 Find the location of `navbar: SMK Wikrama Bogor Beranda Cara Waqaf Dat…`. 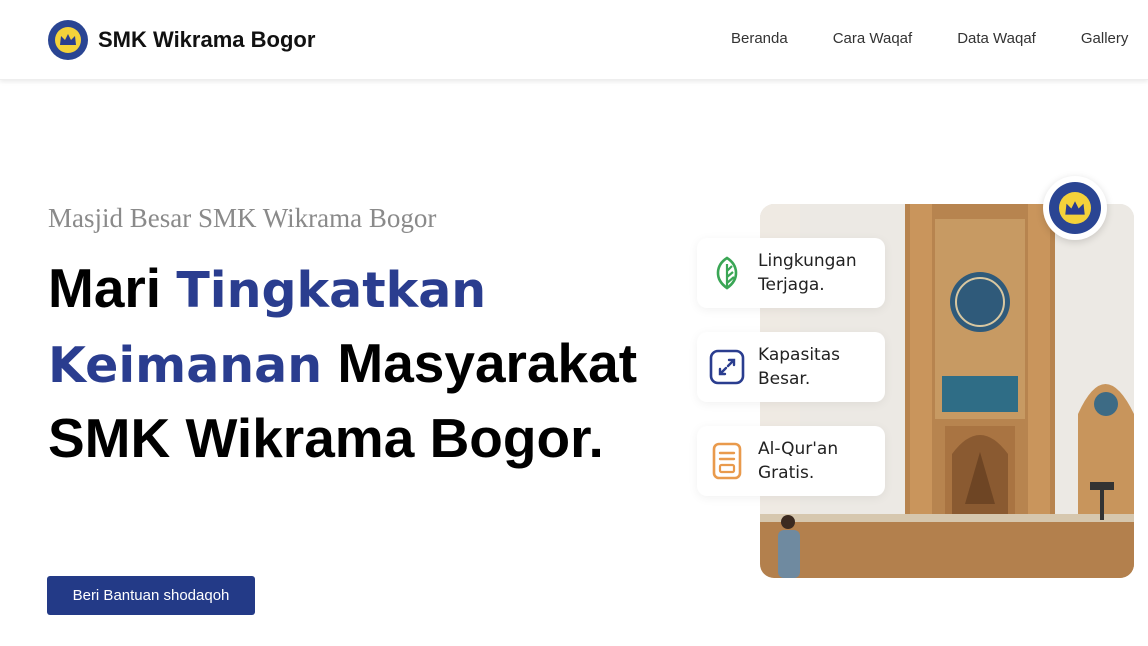

navbar: SMK Wikrama Bogor Beranda Cara Waqaf Dat… is located at coordinates (574, 40).